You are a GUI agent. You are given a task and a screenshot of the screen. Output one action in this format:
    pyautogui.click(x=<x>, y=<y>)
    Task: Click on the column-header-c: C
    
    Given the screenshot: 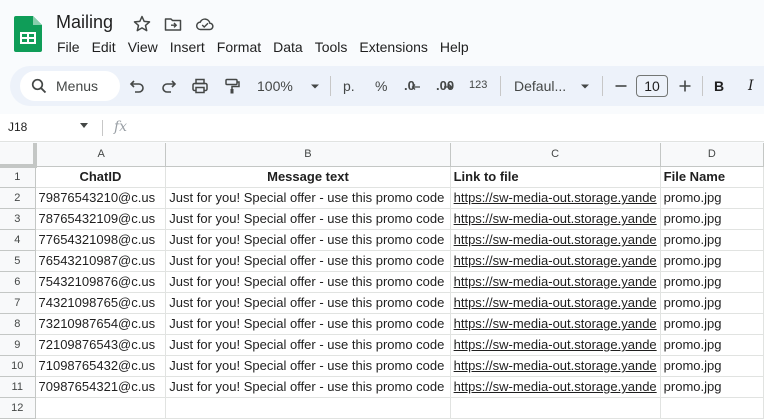 What is the action you would take?
    pyautogui.click(x=555, y=155)
    